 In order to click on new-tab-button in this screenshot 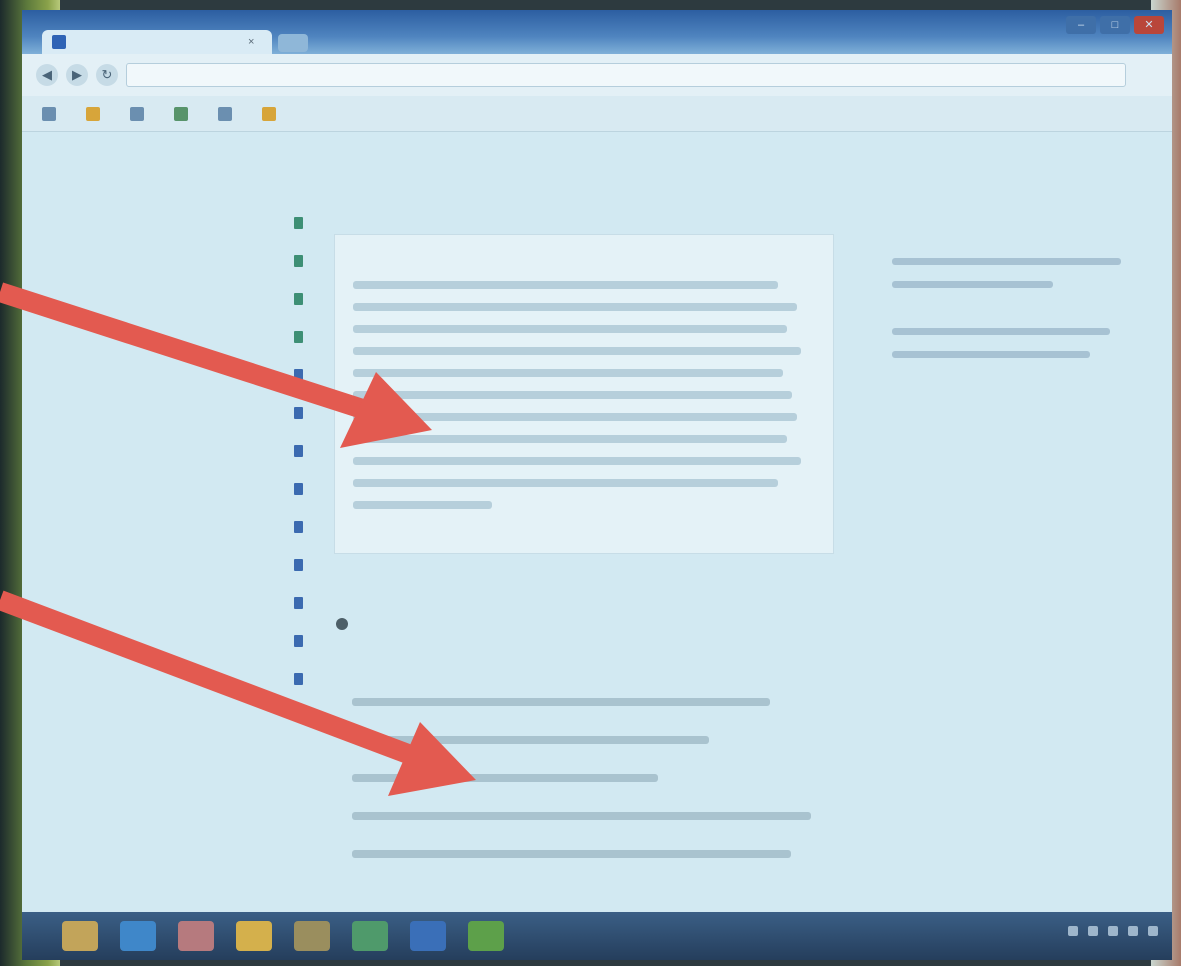, I will do `click(293, 43)`.